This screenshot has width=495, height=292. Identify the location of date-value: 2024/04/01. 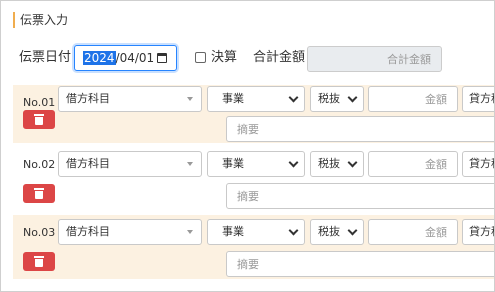
(118, 58).